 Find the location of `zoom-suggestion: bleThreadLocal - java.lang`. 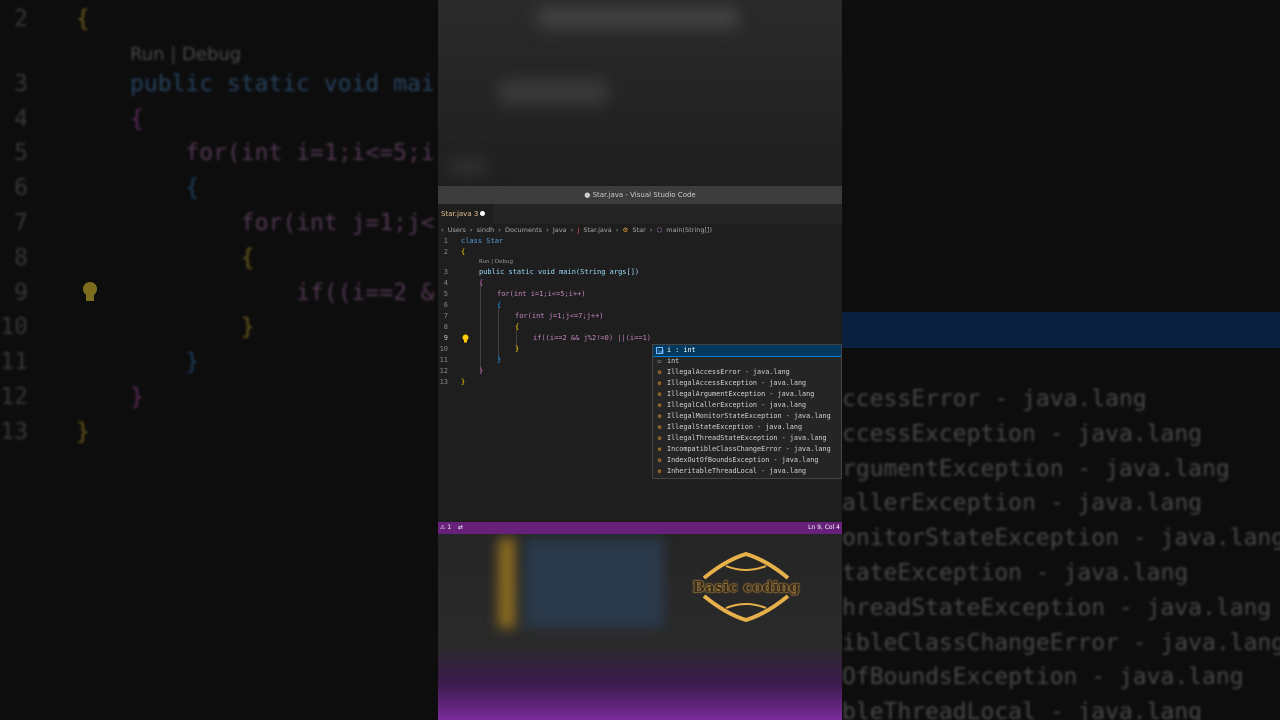

zoom-suggestion: bleThreadLocal - java.lang is located at coordinates (1022, 709).